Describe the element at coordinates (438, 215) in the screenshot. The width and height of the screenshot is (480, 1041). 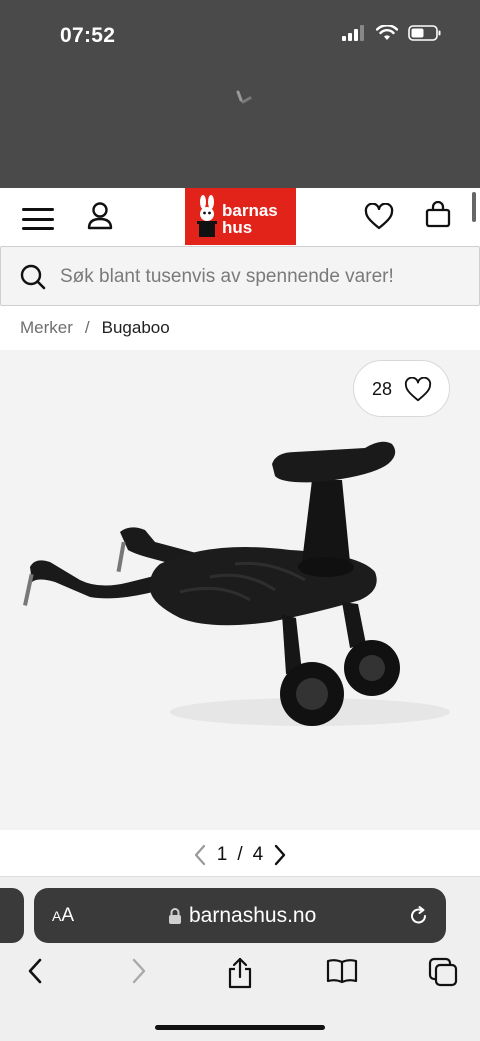
I see `shopping-bag-icon` at that location.